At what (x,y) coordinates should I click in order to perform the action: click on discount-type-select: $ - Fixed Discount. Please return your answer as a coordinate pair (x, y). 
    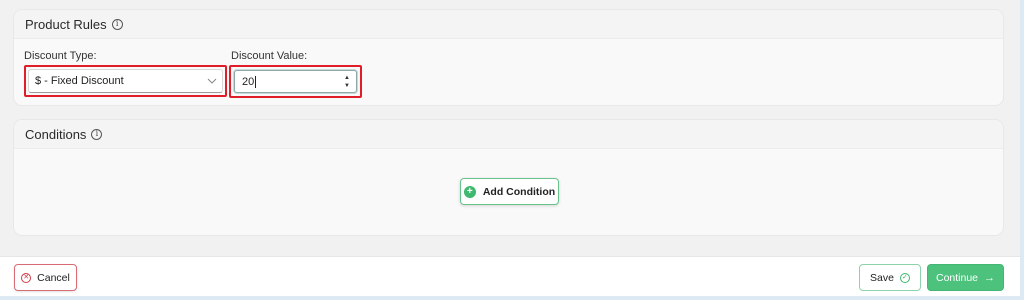
    Looking at the image, I should click on (125, 81).